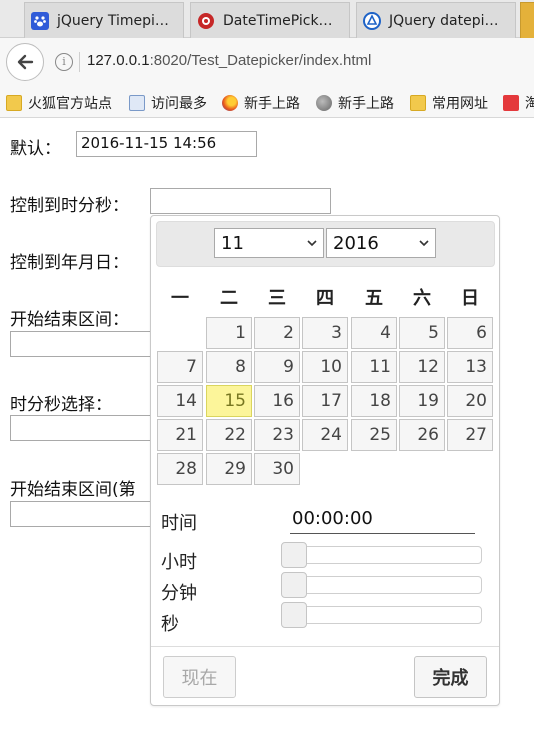  I want to click on tab-partial, so click(527, 20).